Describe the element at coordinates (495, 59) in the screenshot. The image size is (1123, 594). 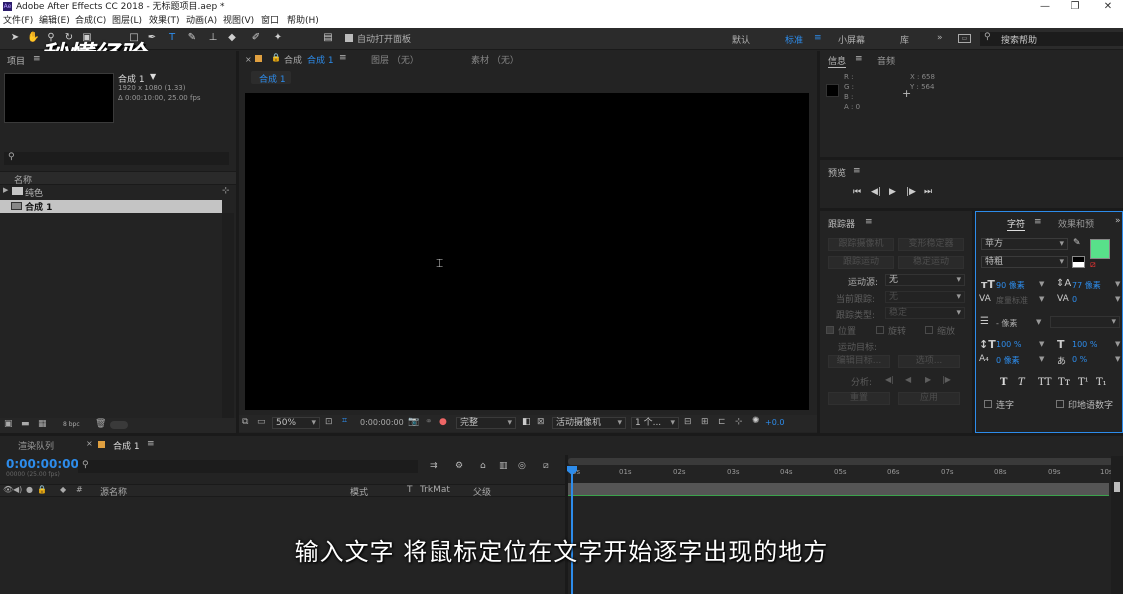
I see `footage-tab: 素材 （无）` at that location.